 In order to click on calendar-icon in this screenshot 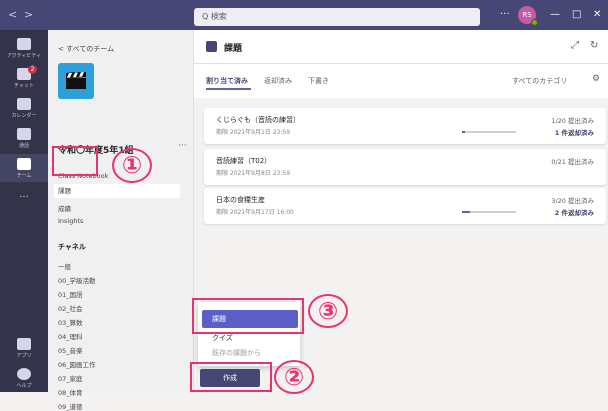, I will do `click(24, 104)`.